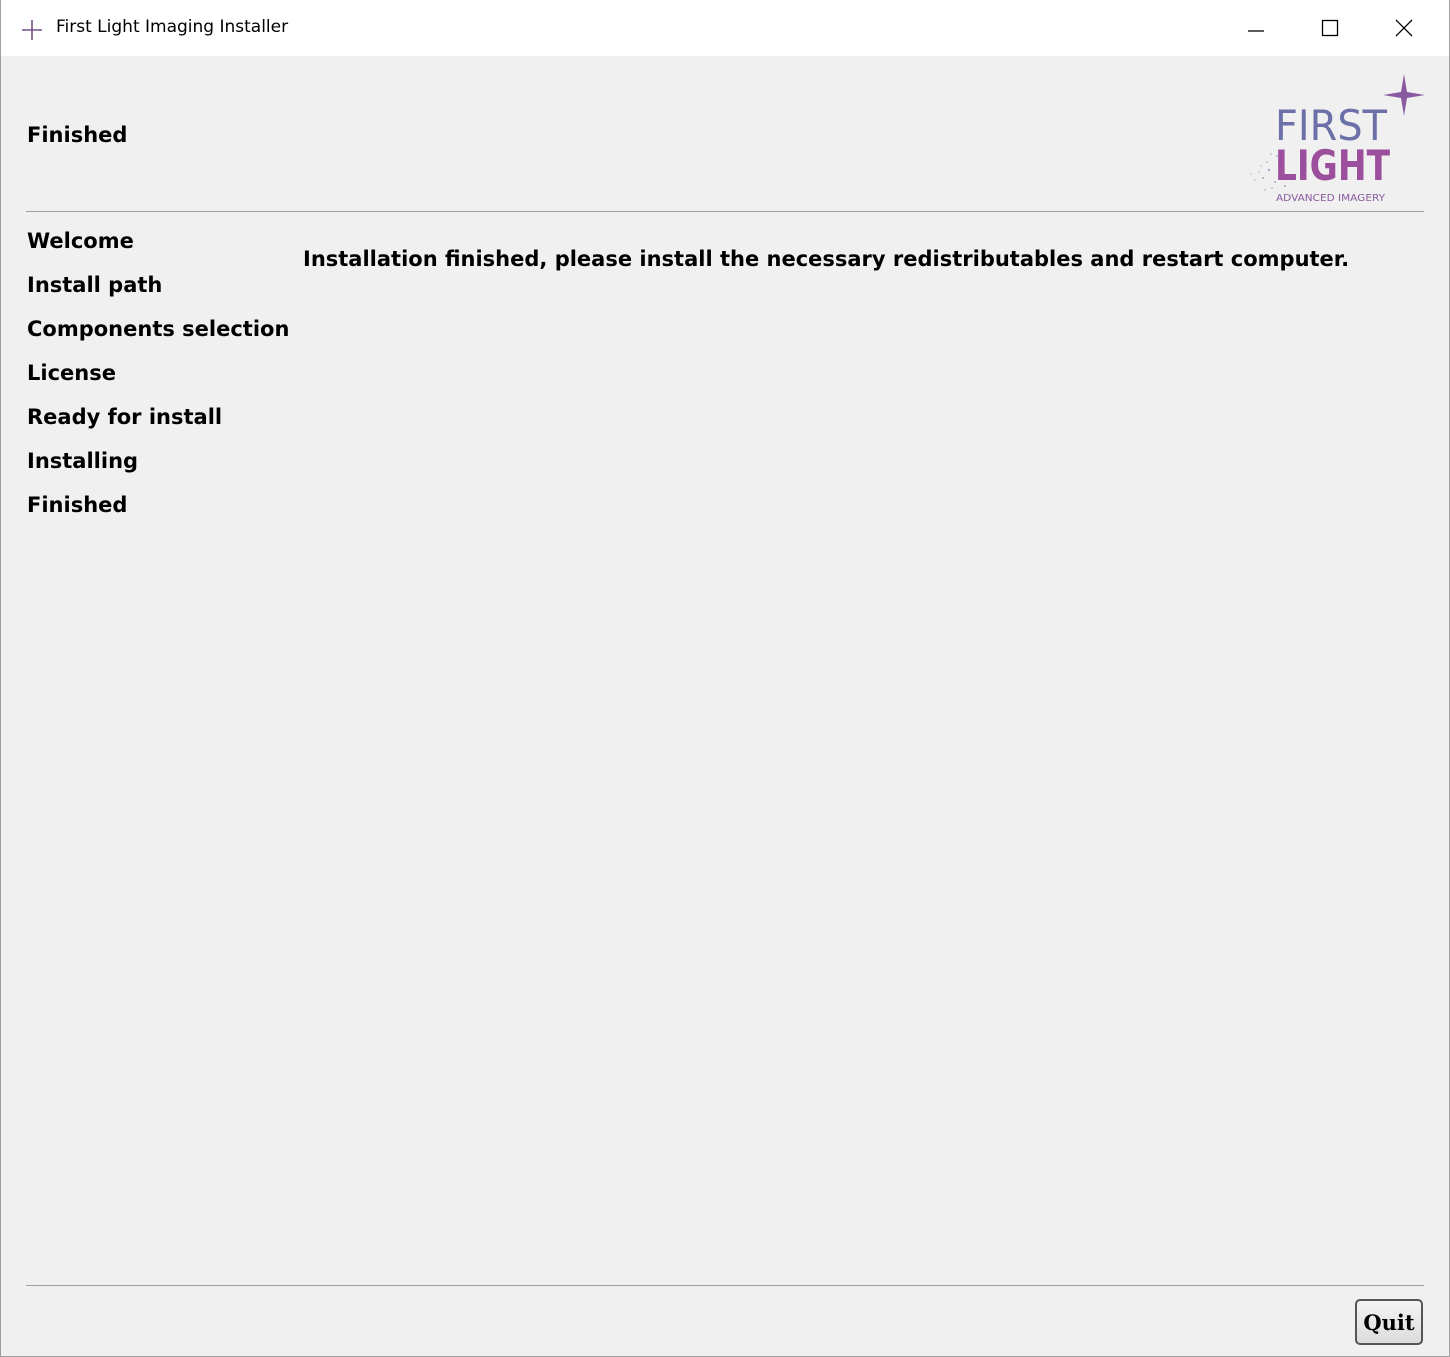  I want to click on step-ready-for-install: Ready for install, so click(125, 417).